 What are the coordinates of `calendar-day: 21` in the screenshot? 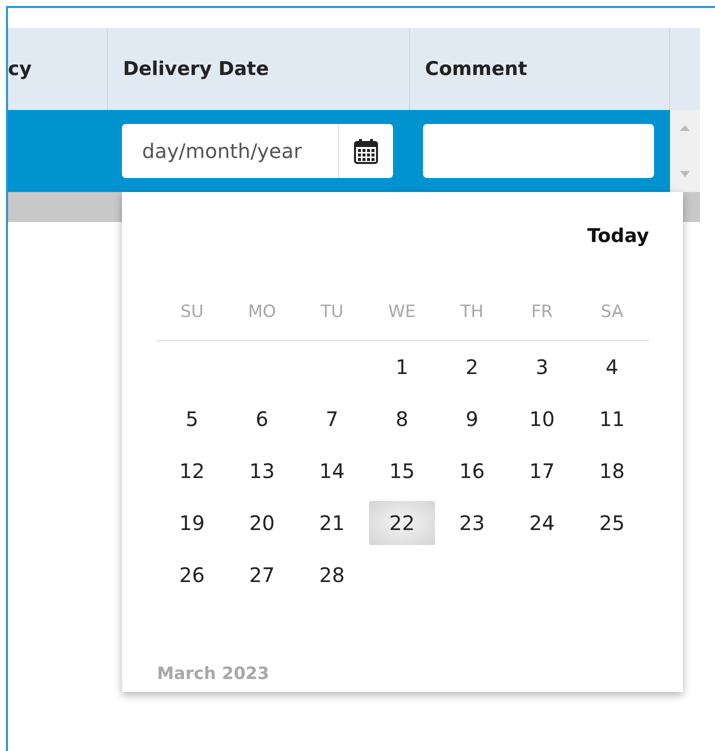 It's located at (332, 523).